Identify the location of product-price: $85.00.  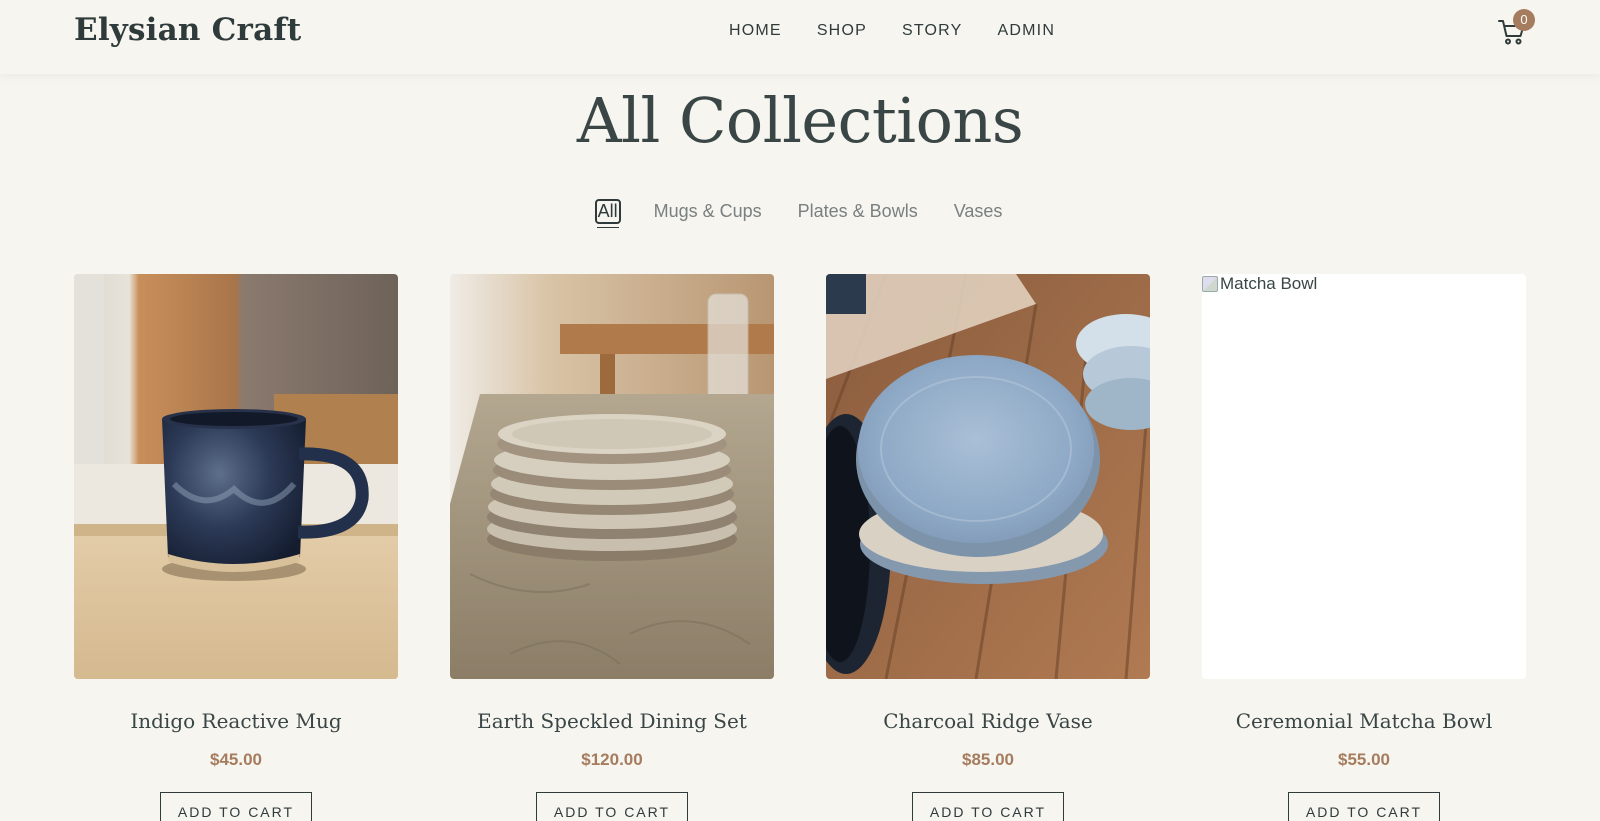
(988, 759).